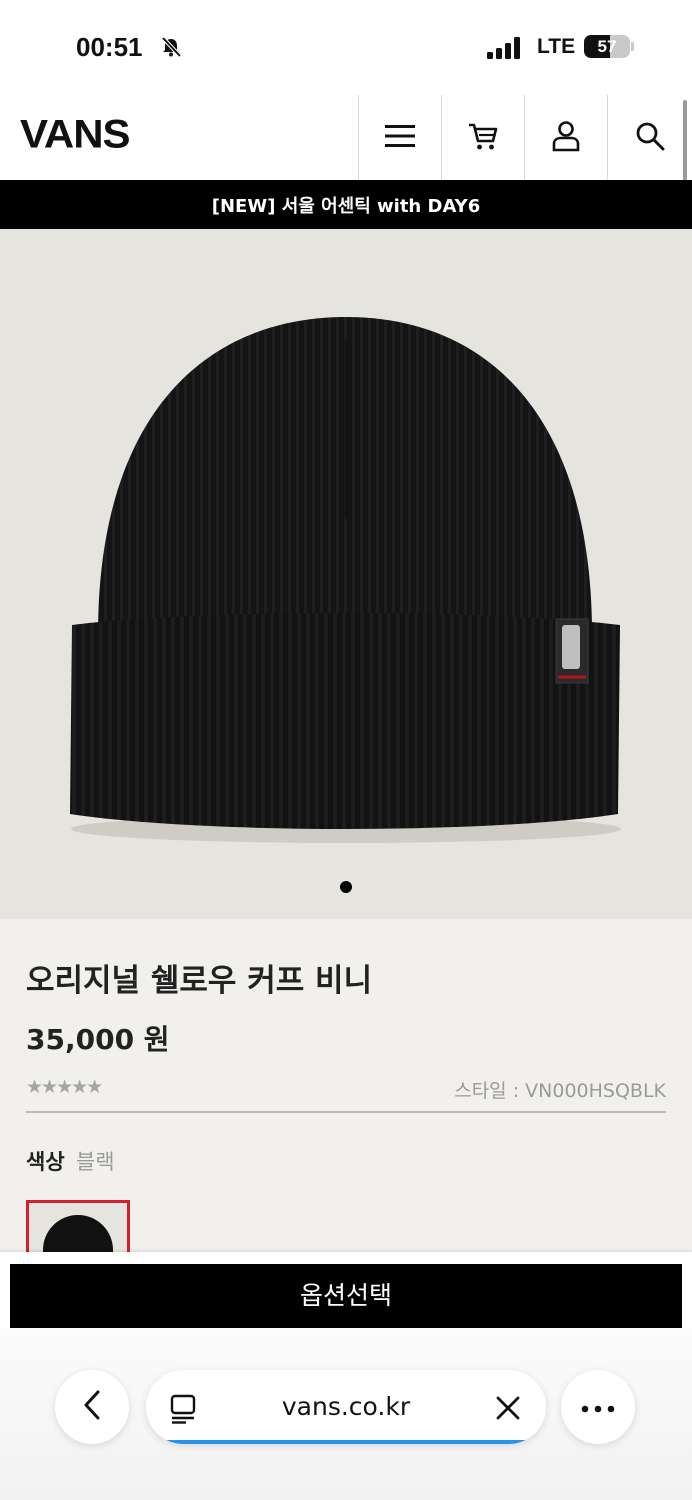 This screenshot has height=1500, width=692. I want to click on color-section-label: 색상 블랙, so click(70, 1161).